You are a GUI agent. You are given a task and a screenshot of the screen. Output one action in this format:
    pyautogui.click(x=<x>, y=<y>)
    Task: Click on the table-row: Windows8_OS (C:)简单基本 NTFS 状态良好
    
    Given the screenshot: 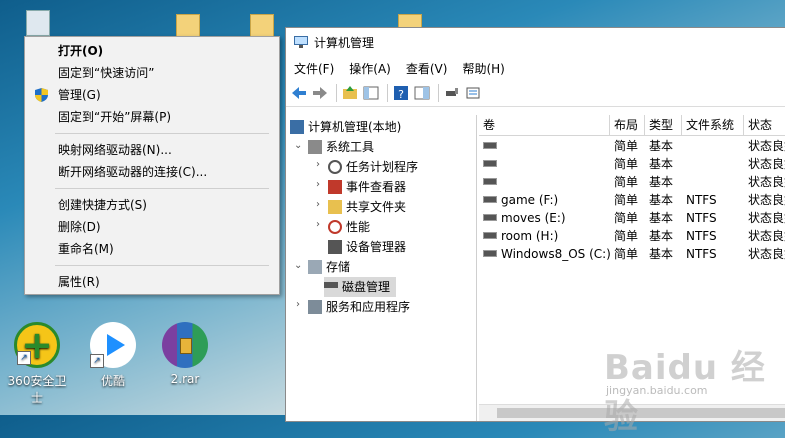 What is the action you would take?
    pyautogui.click(x=632, y=254)
    